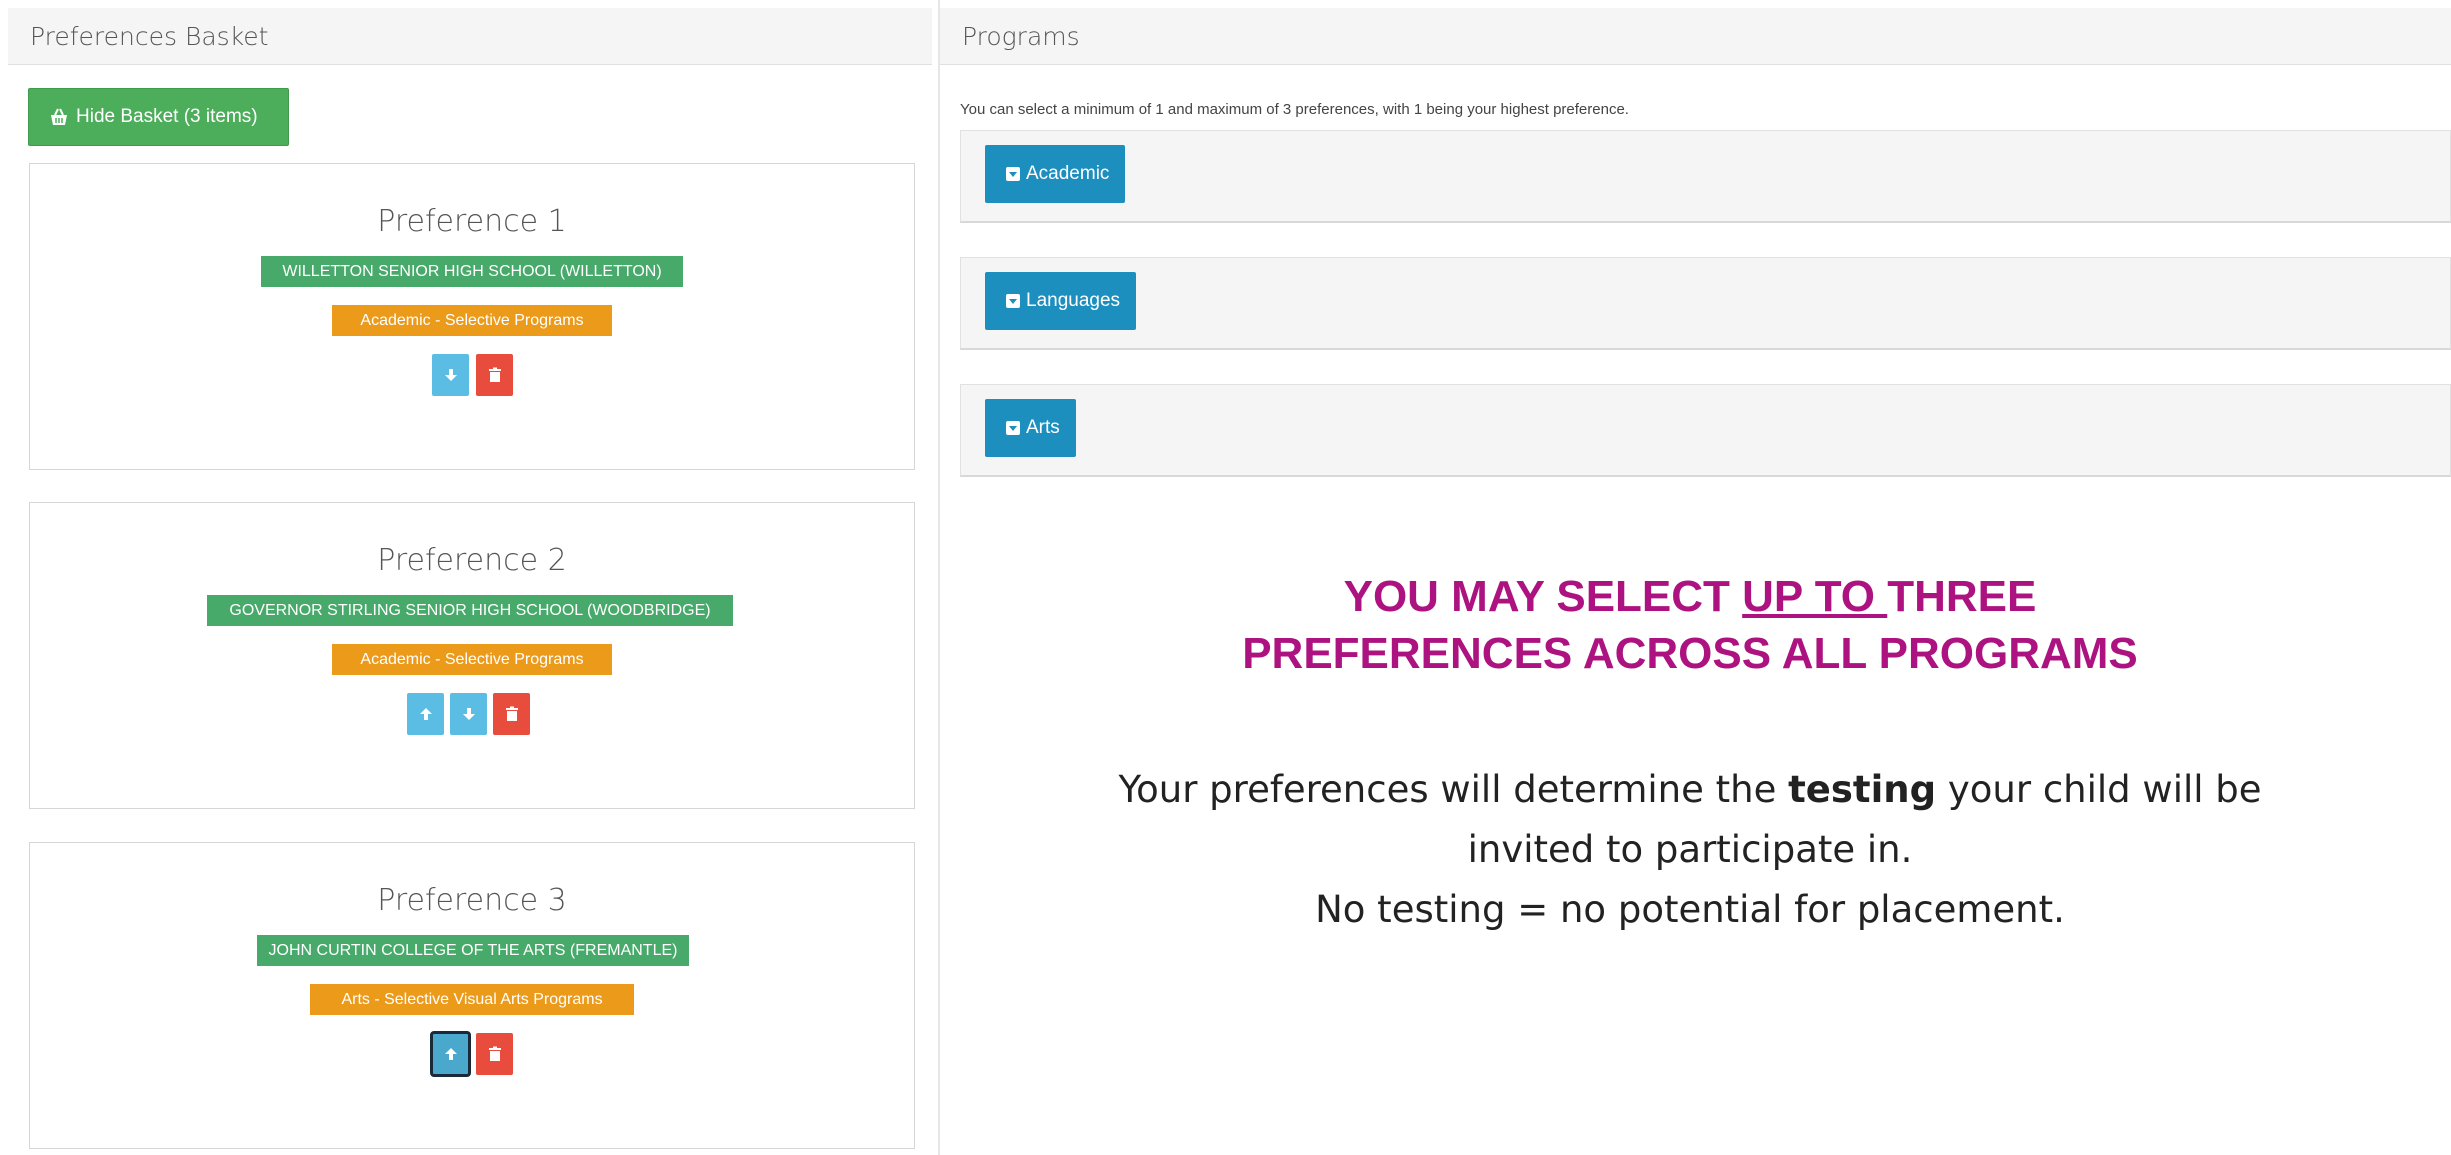 This screenshot has height=1155, width=2451. Describe the element at coordinates (1815, 596) in the screenshot. I see `headline-underlined: UP TO` at that location.